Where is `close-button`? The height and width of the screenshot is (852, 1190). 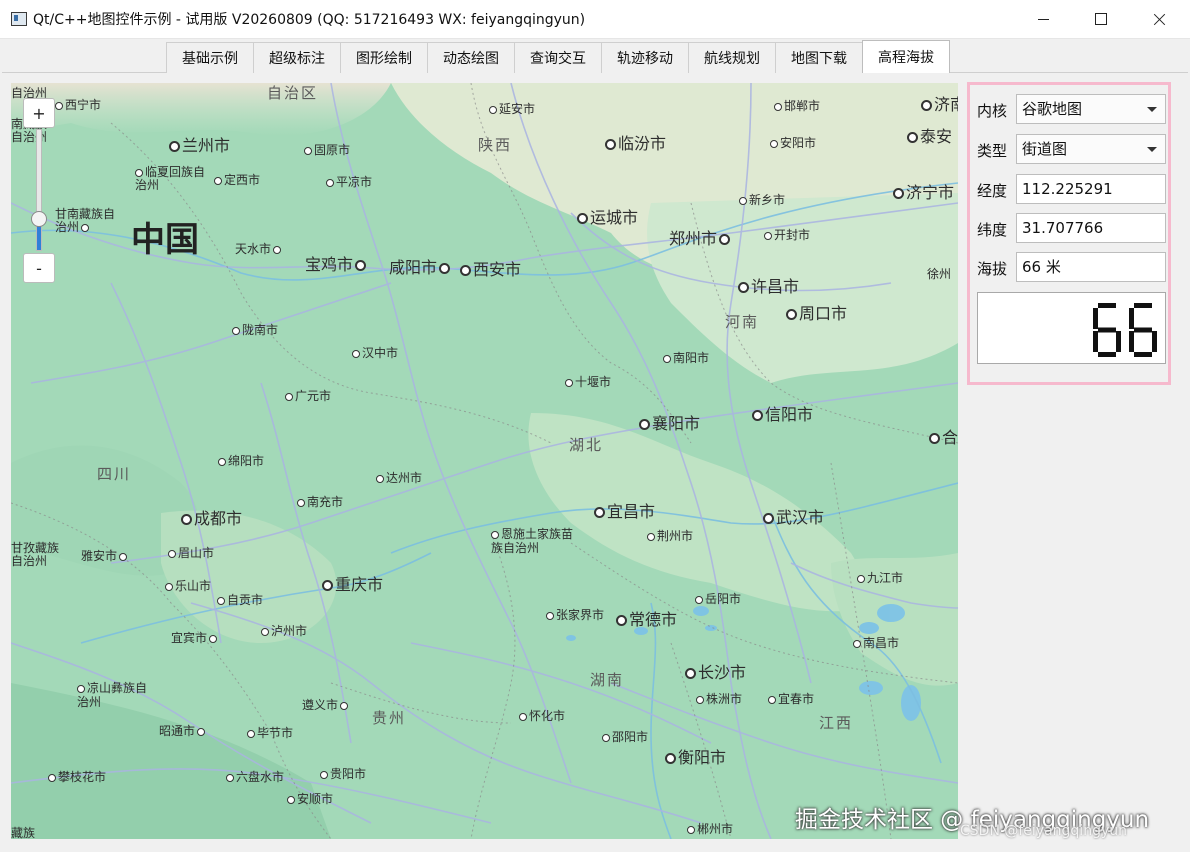
close-button is located at coordinates (1159, 19).